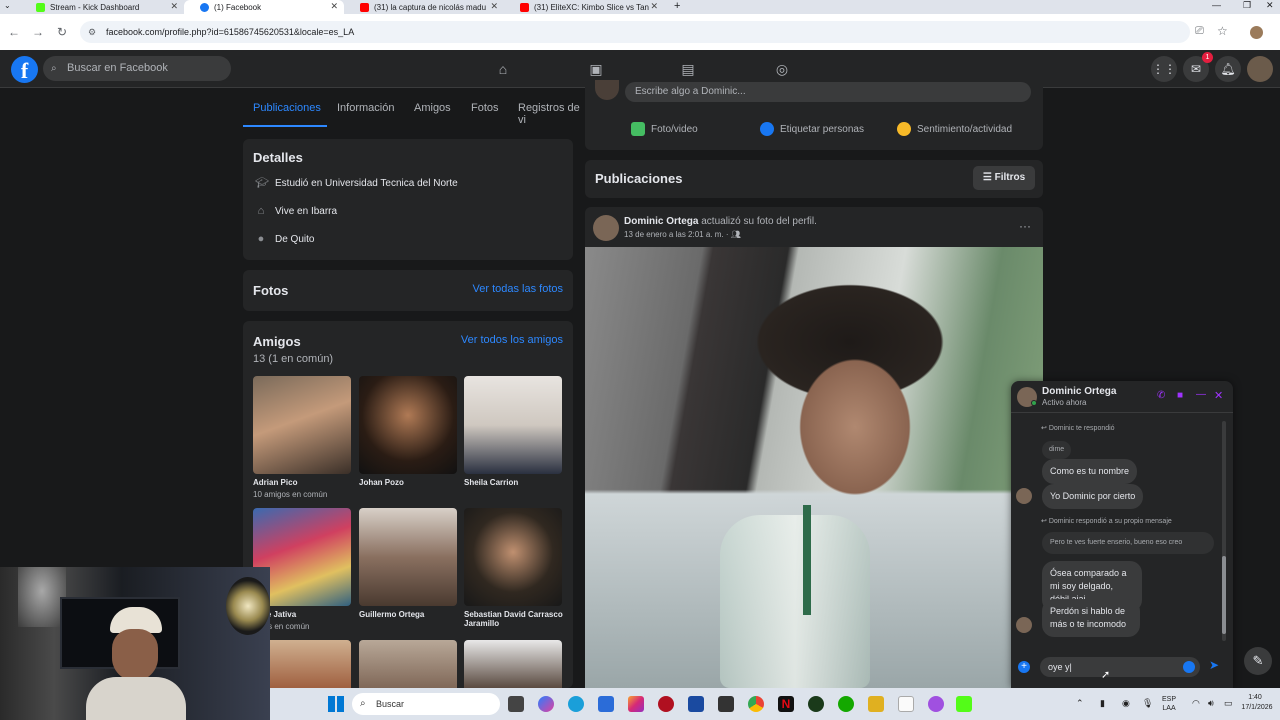 The width and height of the screenshot is (1280, 720). Describe the element at coordinates (426, 704) in the screenshot. I see `taskbar-search-input: ⌕ Buscar` at that location.